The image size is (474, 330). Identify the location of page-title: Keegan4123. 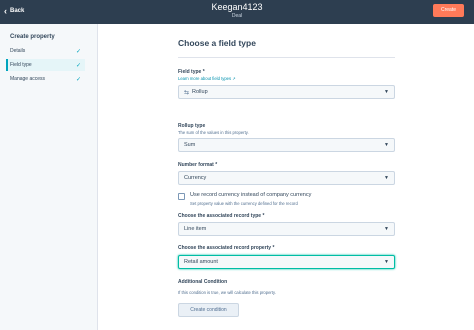
(237, 7).